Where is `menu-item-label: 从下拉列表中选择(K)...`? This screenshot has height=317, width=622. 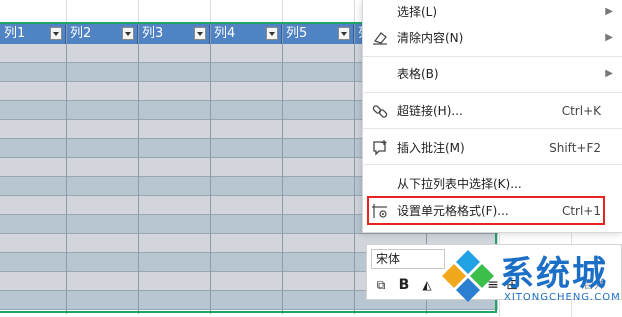
menu-item-label: 从下拉列表中选择(K)... is located at coordinates (459, 184).